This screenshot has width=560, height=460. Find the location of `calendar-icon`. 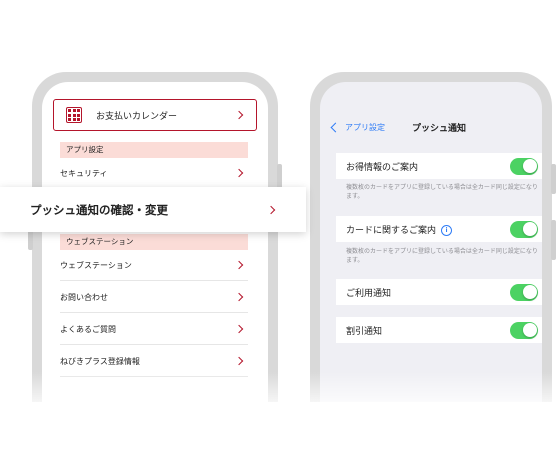

calendar-icon is located at coordinates (74, 115).